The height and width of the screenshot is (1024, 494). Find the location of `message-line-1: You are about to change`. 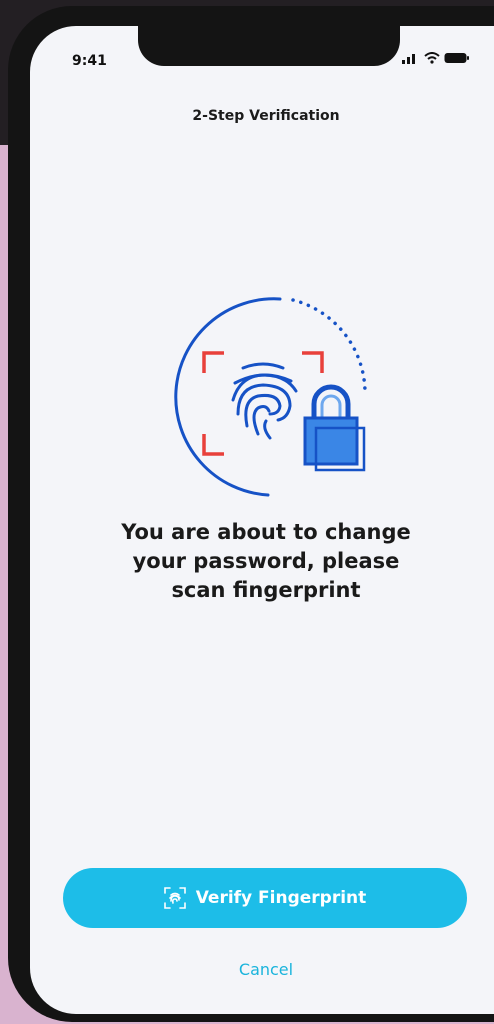

message-line-1: You are about to change is located at coordinates (266, 532).